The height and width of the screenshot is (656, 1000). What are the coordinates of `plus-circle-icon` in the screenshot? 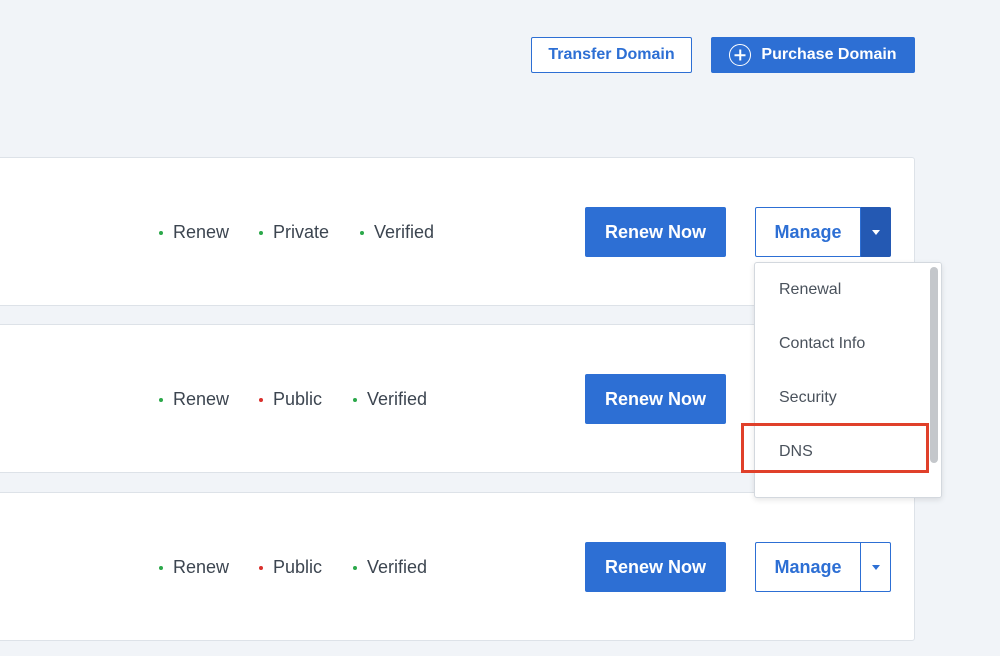 It's located at (740, 55).